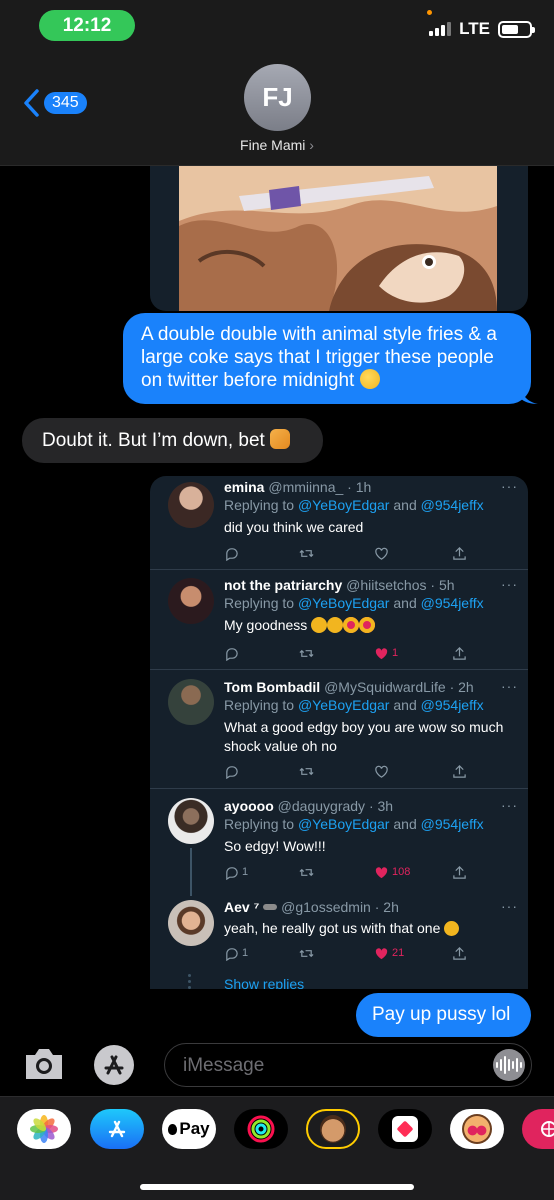  Describe the element at coordinates (328, 1066) in the screenshot. I see `imessage-input` at that location.